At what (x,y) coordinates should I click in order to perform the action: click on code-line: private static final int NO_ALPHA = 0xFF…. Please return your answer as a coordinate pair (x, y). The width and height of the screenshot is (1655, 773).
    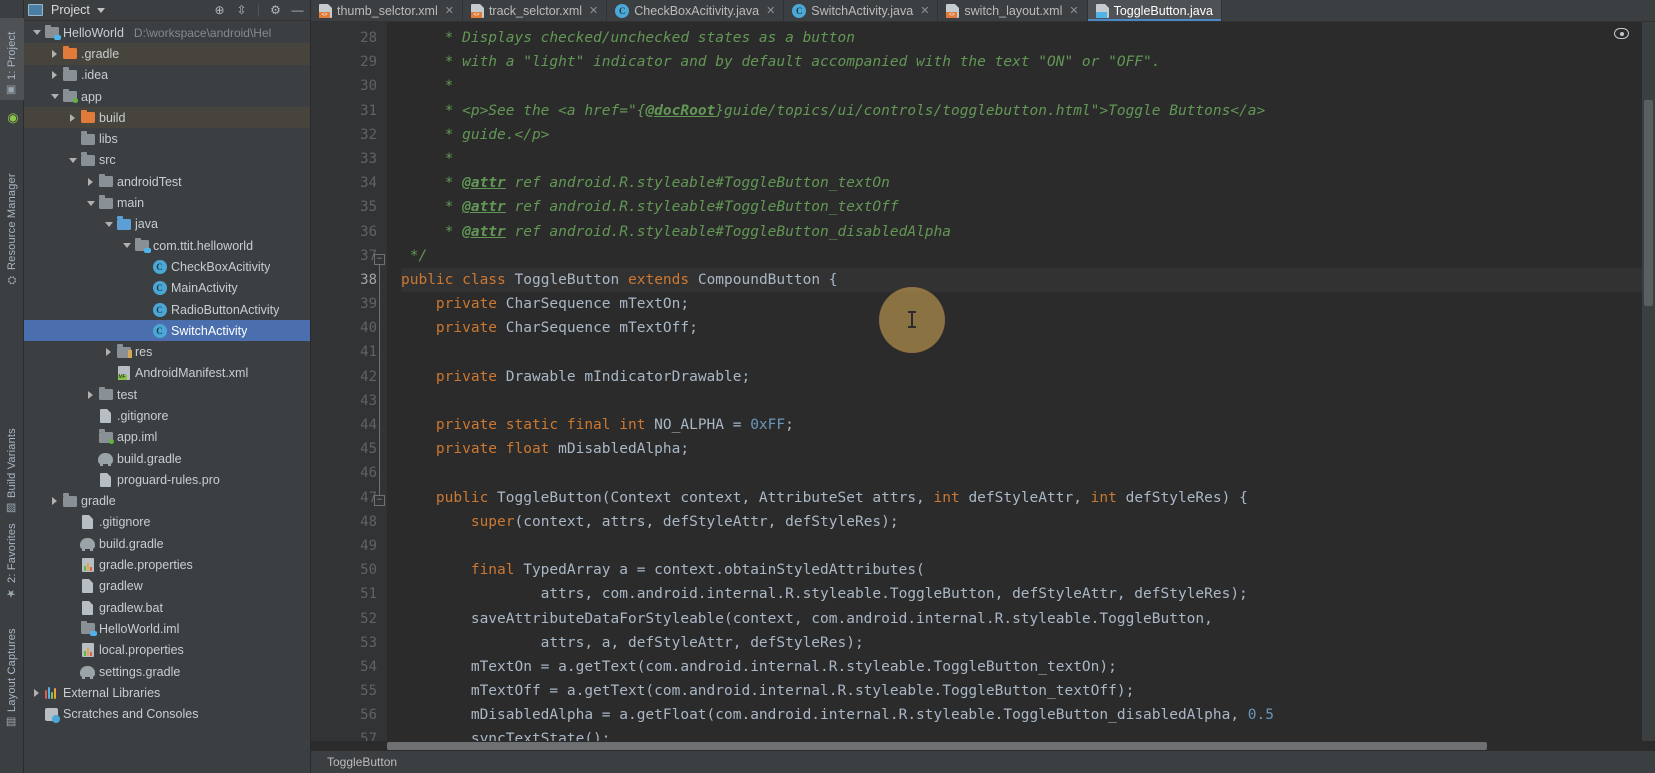
    Looking at the image, I should click on (1028, 425).